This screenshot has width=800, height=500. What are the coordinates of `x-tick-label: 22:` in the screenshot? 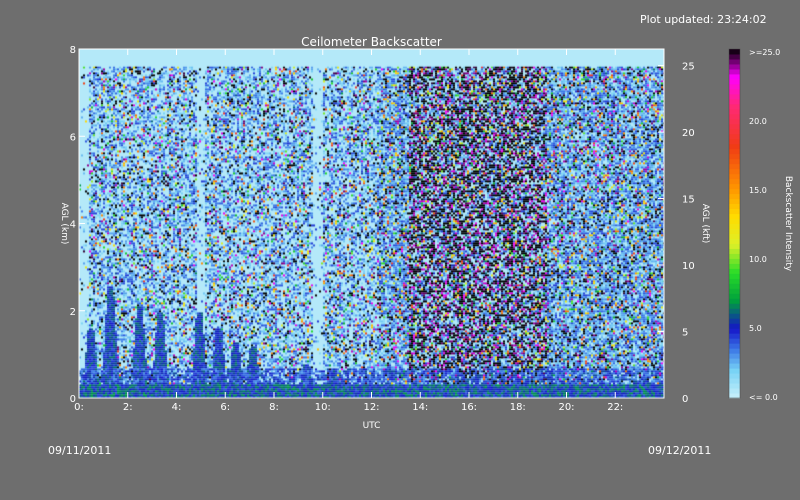 It's located at (615, 407).